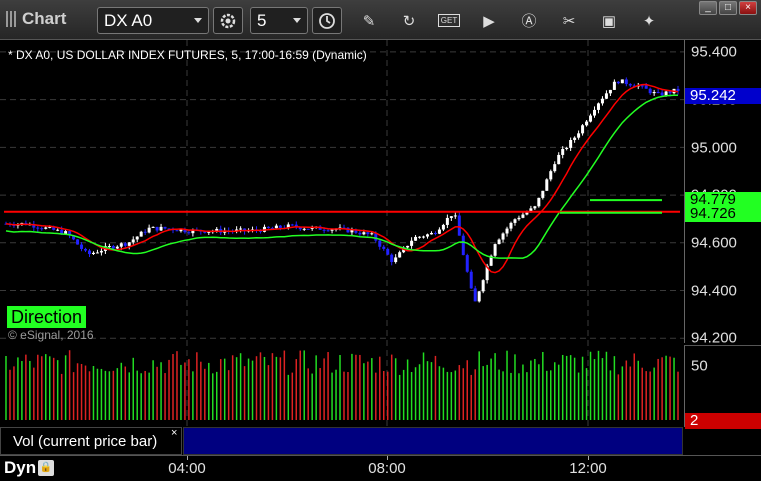 The image size is (761, 481). Describe the element at coordinates (714, 148) in the screenshot. I see `y-tick: 95.000` at that location.